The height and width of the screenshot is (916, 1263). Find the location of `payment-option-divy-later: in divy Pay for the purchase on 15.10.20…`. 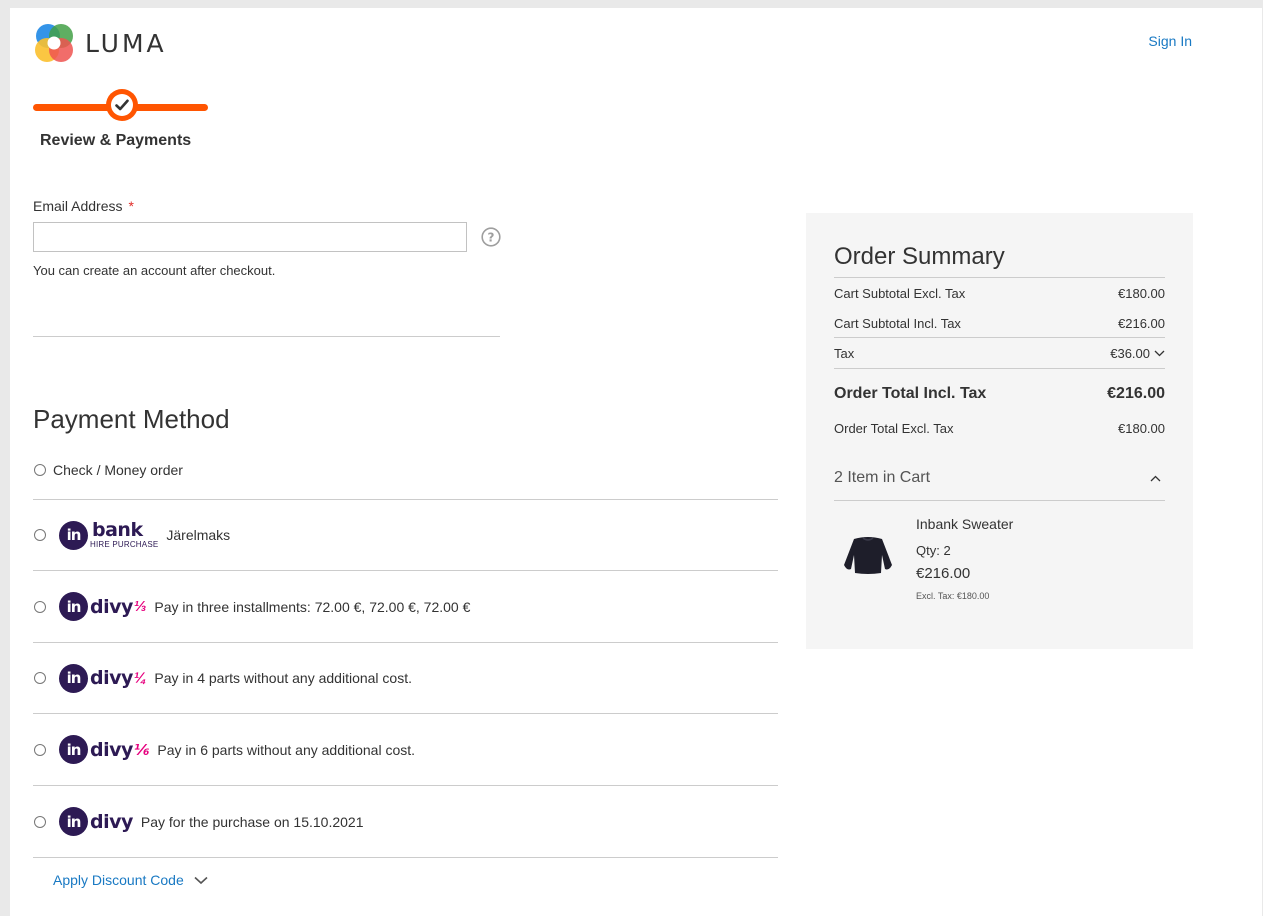

payment-option-divy-later: in divy Pay for the purchase on 15.10.20… is located at coordinates (405, 822).